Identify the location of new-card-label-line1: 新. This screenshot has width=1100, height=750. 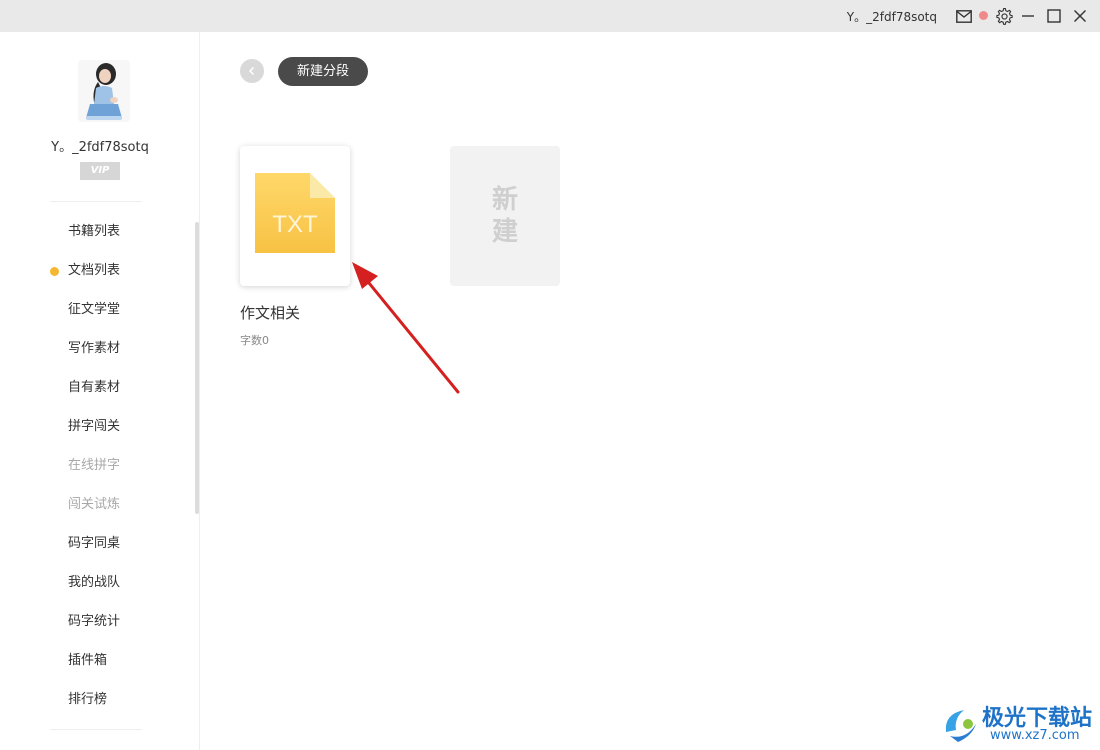
(504, 200).